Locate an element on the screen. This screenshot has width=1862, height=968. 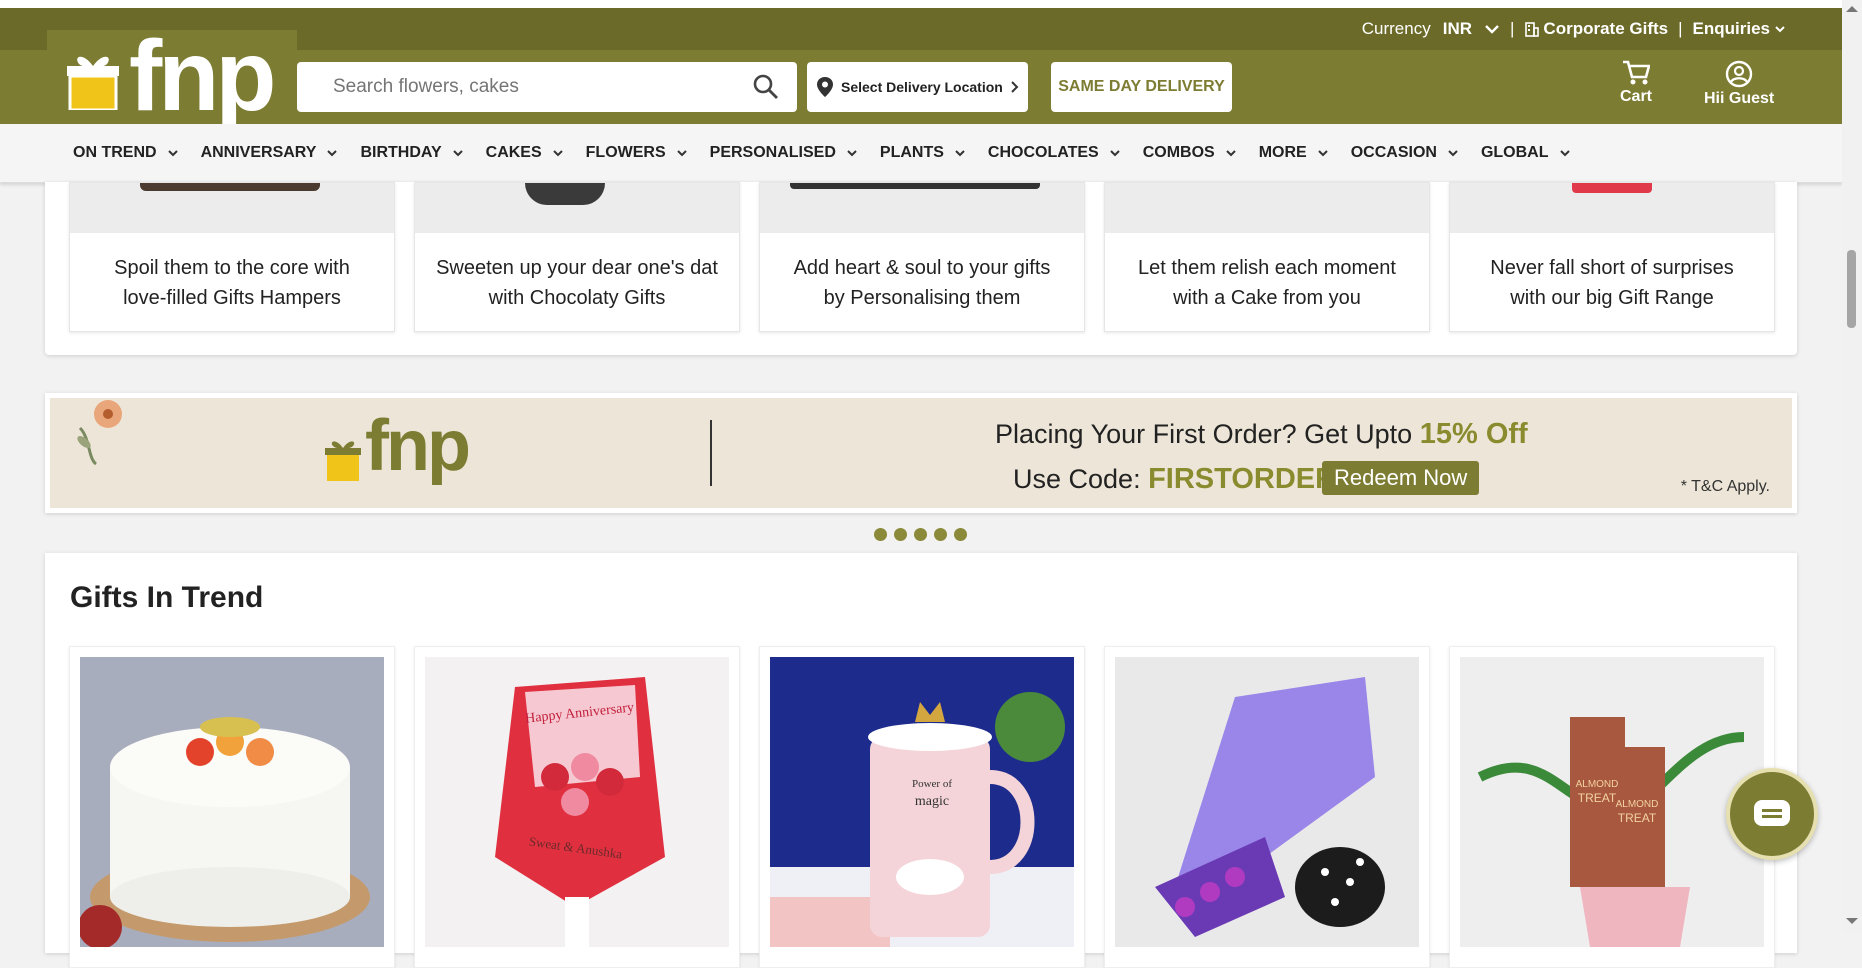
cart-icon is located at coordinates (1636, 72).